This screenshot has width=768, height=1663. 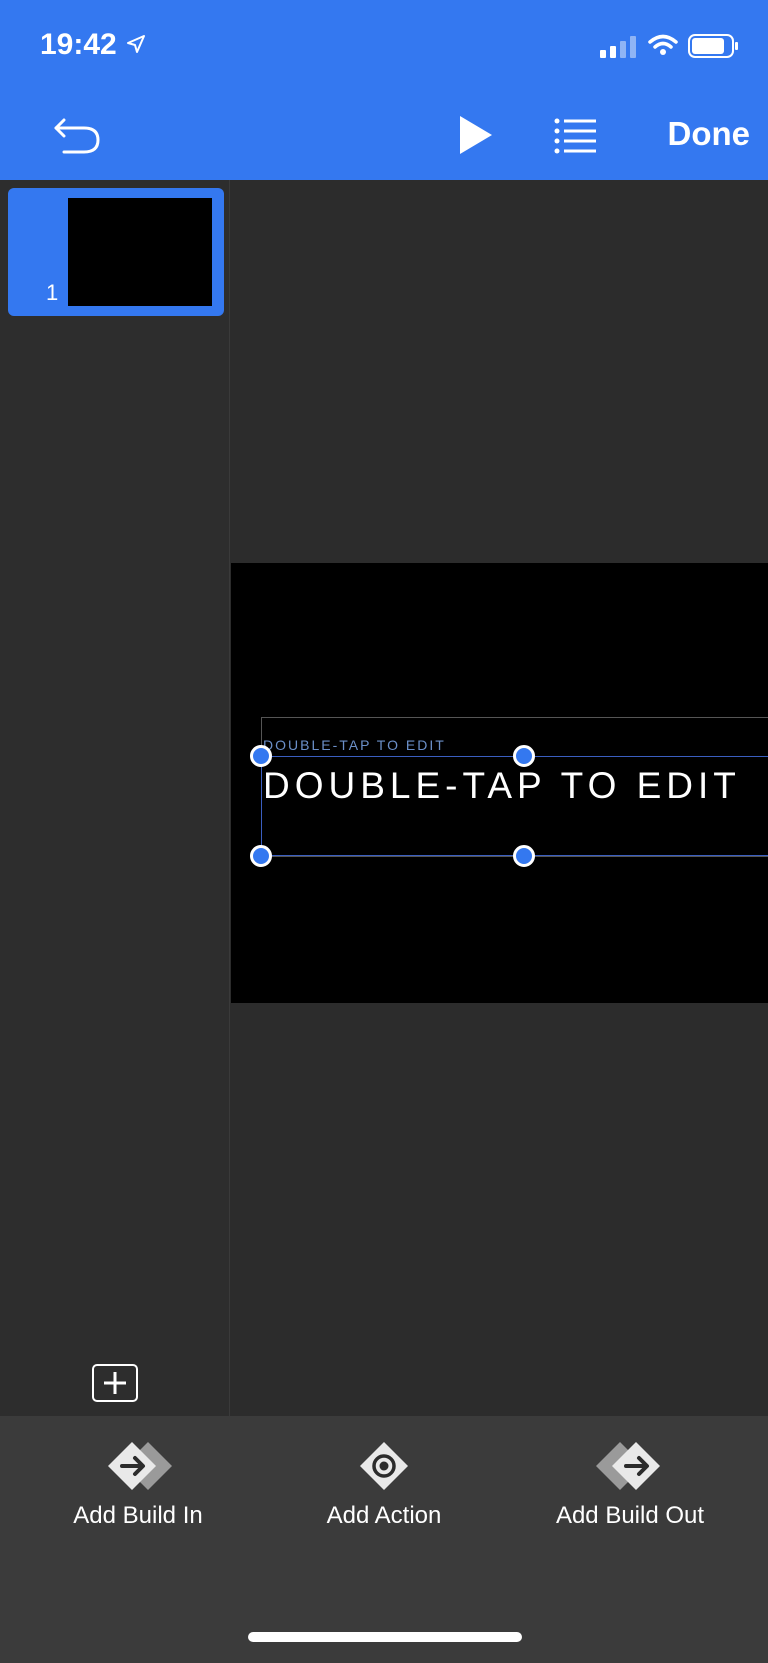 I want to click on undo-icon, so click(x=78, y=135).